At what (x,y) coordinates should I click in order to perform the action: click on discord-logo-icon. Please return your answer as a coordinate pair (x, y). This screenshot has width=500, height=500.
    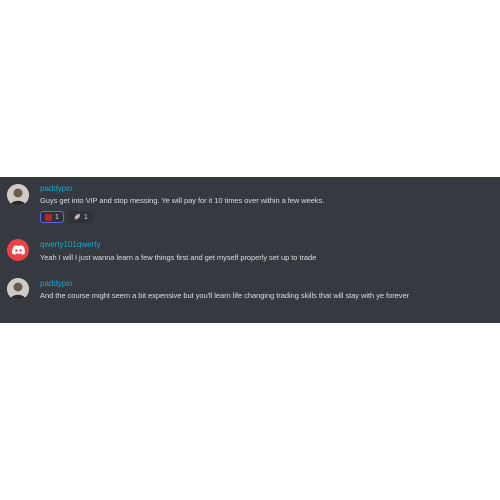
    Looking at the image, I should click on (18, 250).